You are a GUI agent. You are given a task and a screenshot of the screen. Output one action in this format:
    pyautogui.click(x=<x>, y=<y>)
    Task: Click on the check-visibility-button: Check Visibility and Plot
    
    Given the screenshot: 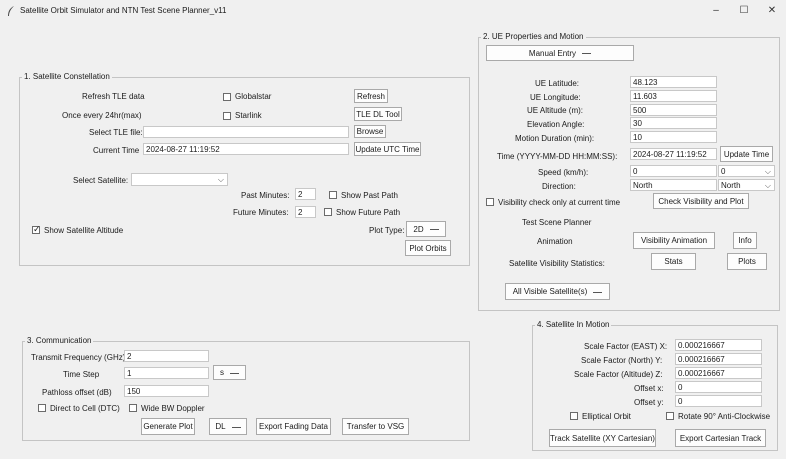 What is the action you would take?
    pyautogui.click(x=701, y=201)
    